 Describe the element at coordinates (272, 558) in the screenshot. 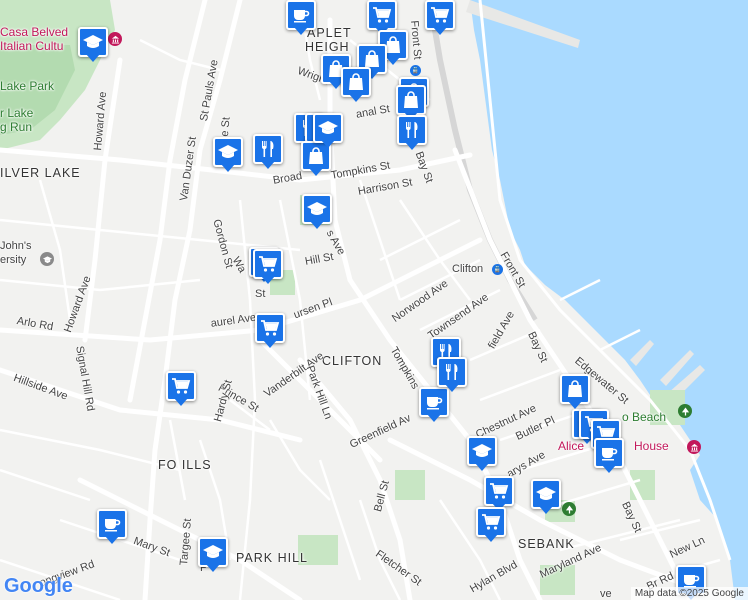

I see `area-label-park-hill: PARK HILL` at that location.